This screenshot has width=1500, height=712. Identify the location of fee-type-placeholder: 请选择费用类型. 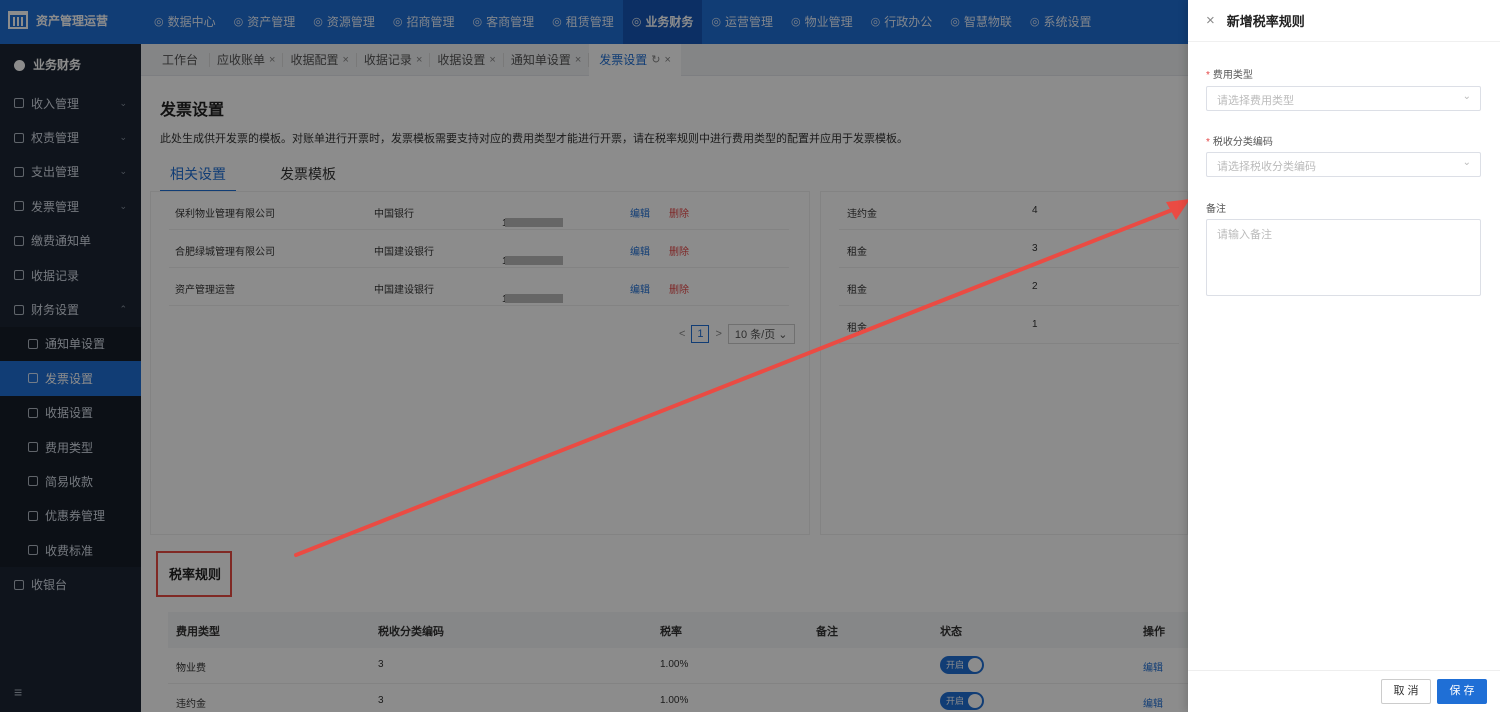
(1255, 101).